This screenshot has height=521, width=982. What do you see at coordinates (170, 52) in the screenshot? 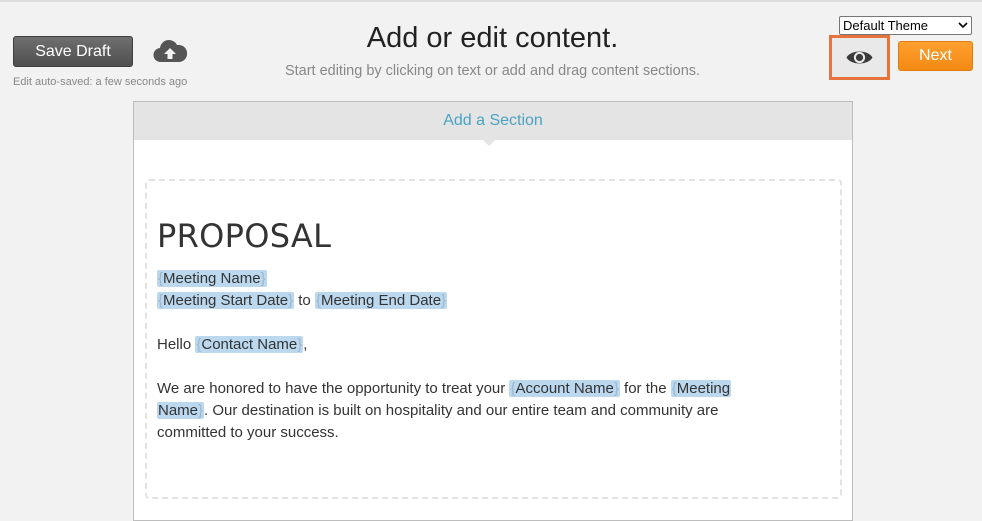
I see `cloud-upload-icon` at bounding box center [170, 52].